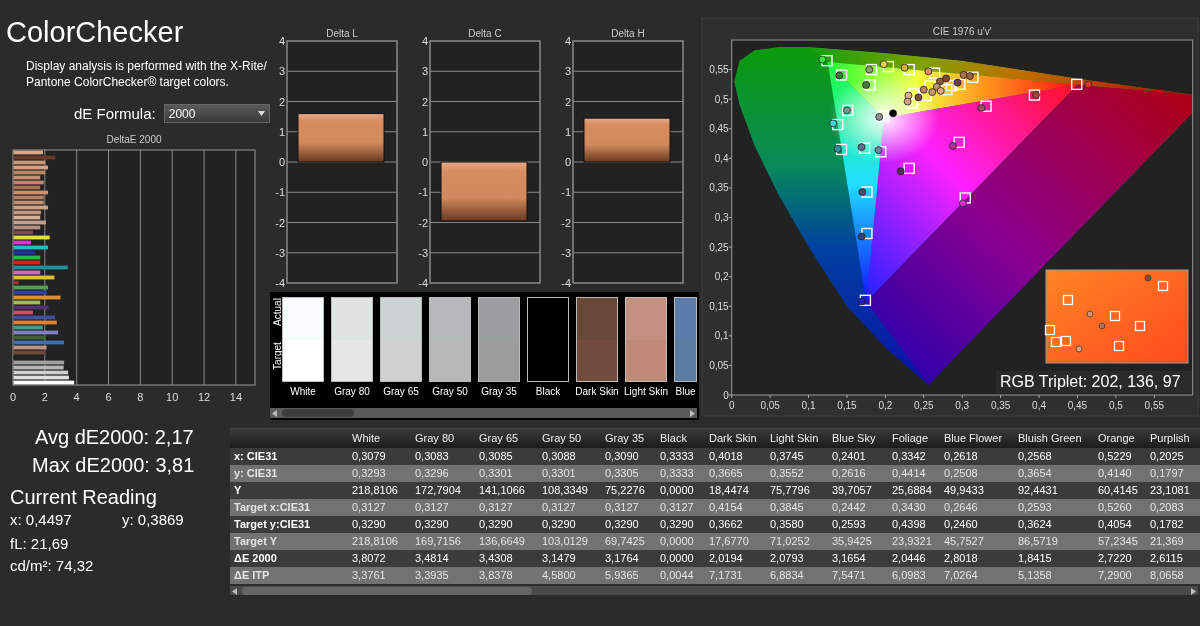  What do you see at coordinates (1173, 456) in the screenshot?
I see `table-cell: 0,2025` at bounding box center [1173, 456].